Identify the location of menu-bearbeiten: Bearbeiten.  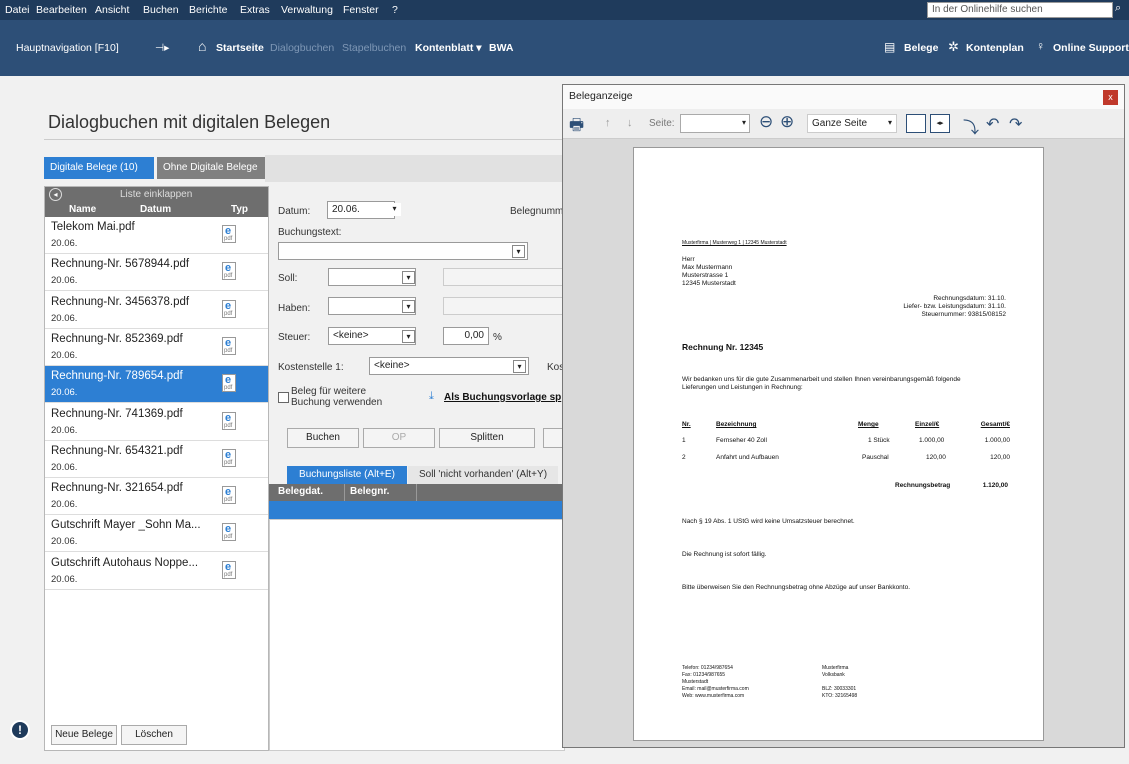
(61, 10).